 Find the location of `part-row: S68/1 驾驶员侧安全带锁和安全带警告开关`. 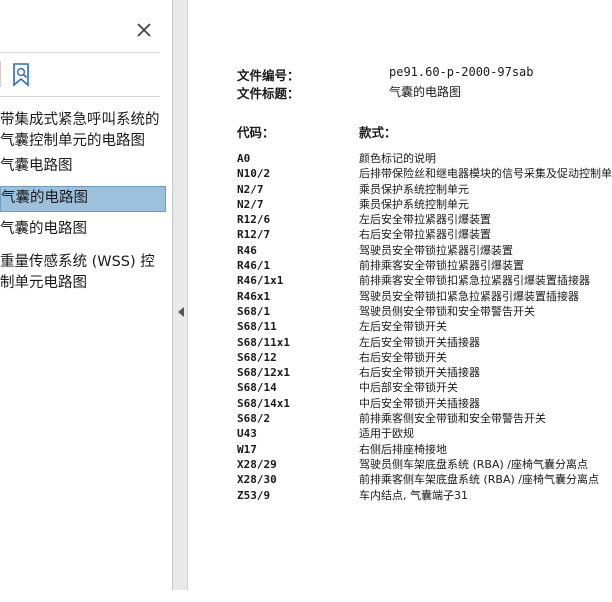

part-row: S68/1 驾驶员侧安全带锁和安全带警告开关 is located at coordinates (424, 311).